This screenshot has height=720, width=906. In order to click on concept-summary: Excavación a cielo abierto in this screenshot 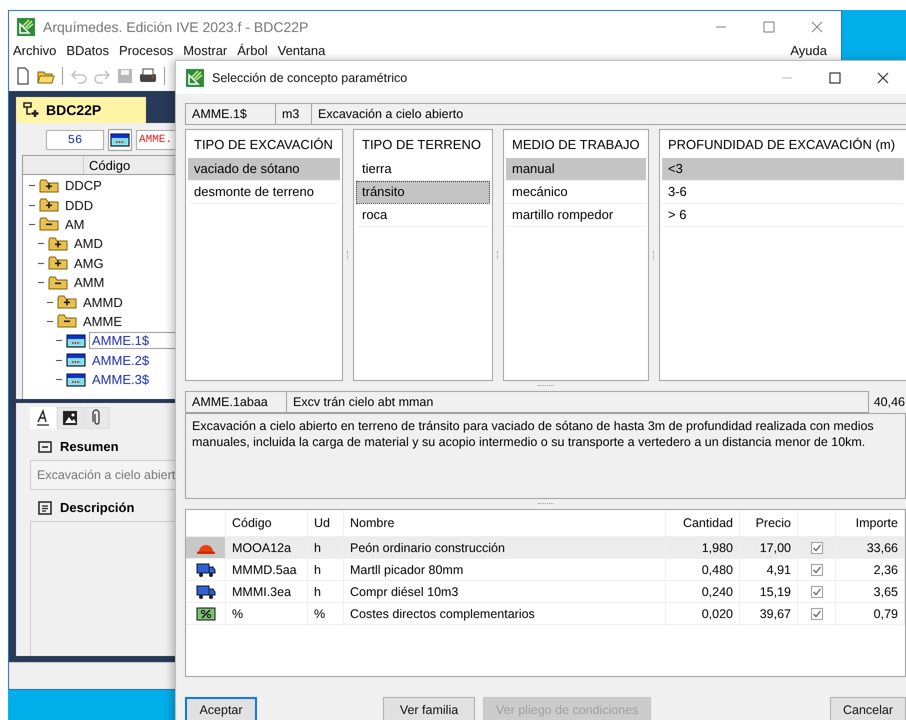, I will do `click(609, 114)`.